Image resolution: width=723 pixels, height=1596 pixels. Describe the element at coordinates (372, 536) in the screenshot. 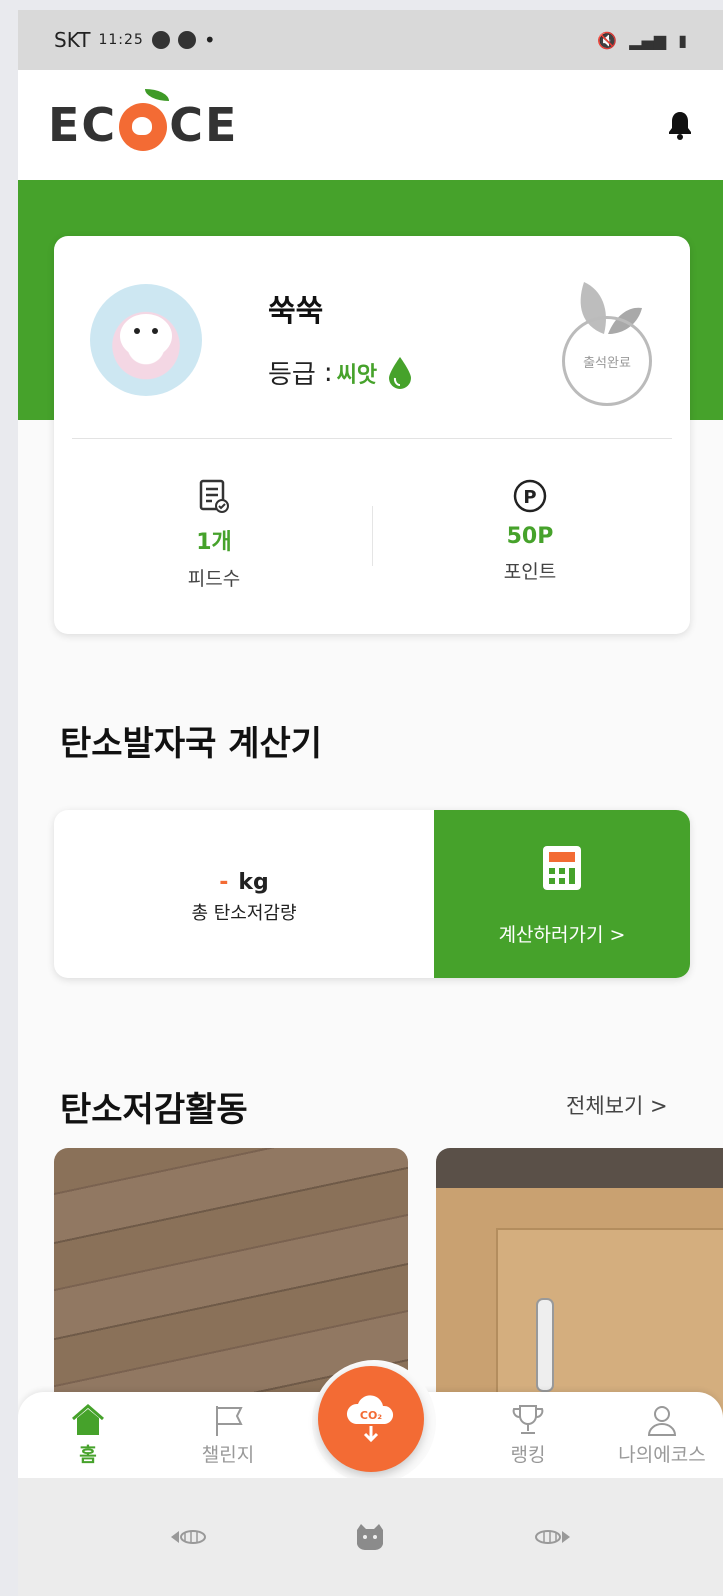

I see `stat-divider` at that location.